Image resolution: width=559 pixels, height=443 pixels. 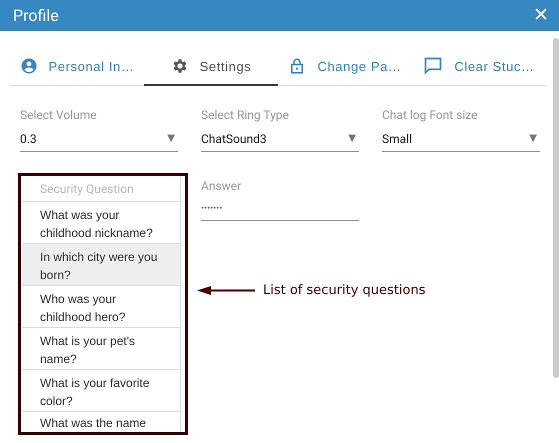 I want to click on window-title: Profile, so click(x=36, y=15).